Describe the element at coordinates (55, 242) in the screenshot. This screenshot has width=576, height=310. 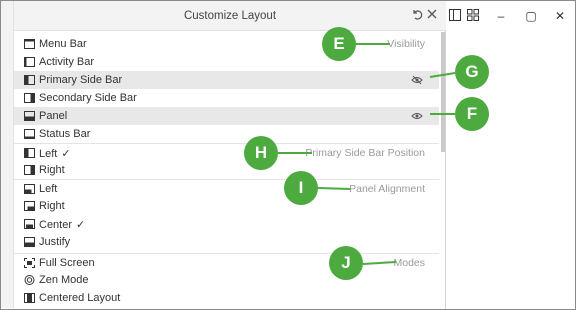
I see `panel-align-justify-label: Justify` at that location.